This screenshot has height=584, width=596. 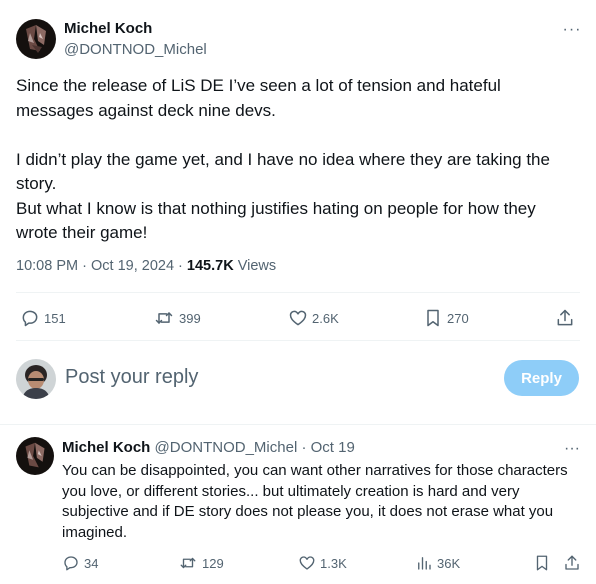 What do you see at coordinates (43, 318) in the screenshot?
I see `reply-action: 151` at bounding box center [43, 318].